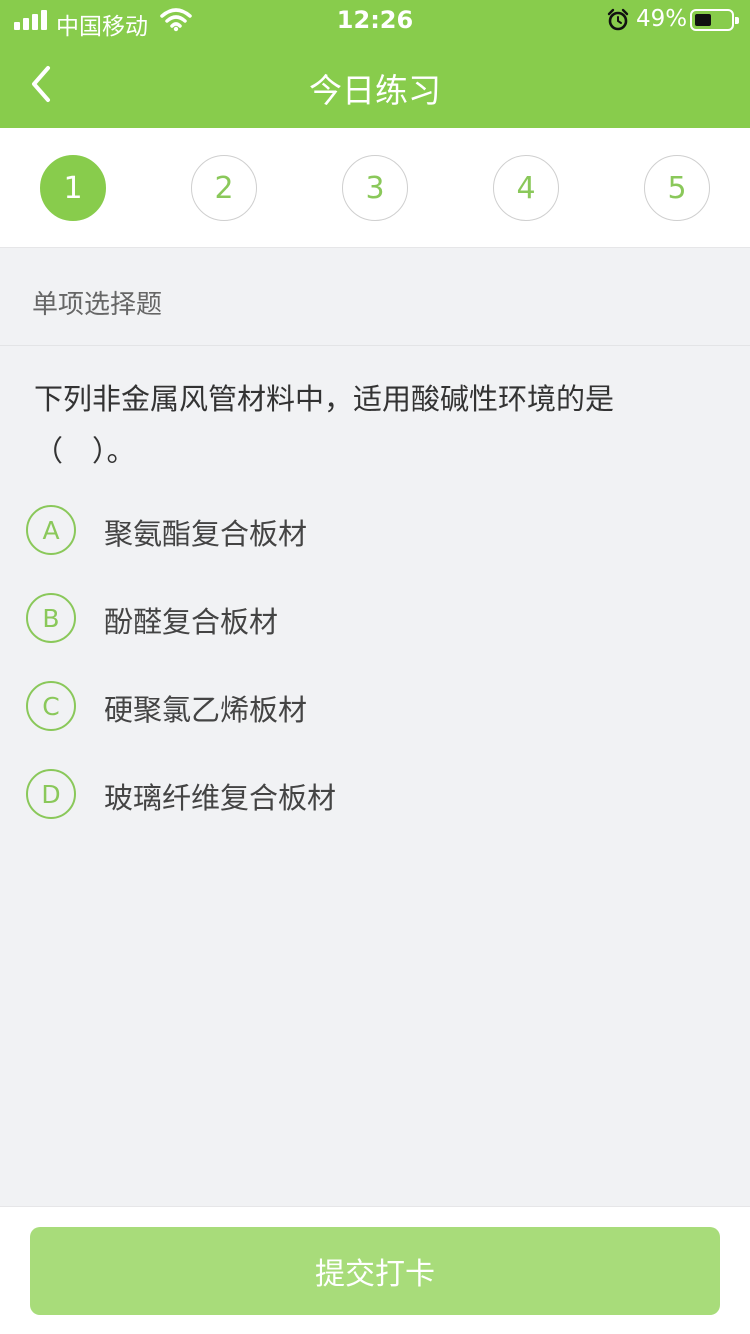 This screenshot has height=1334, width=750. Describe the element at coordinates (375, 20) in the screenshot. I see `status-bar: 中国移动 12:26 49%` at that location.